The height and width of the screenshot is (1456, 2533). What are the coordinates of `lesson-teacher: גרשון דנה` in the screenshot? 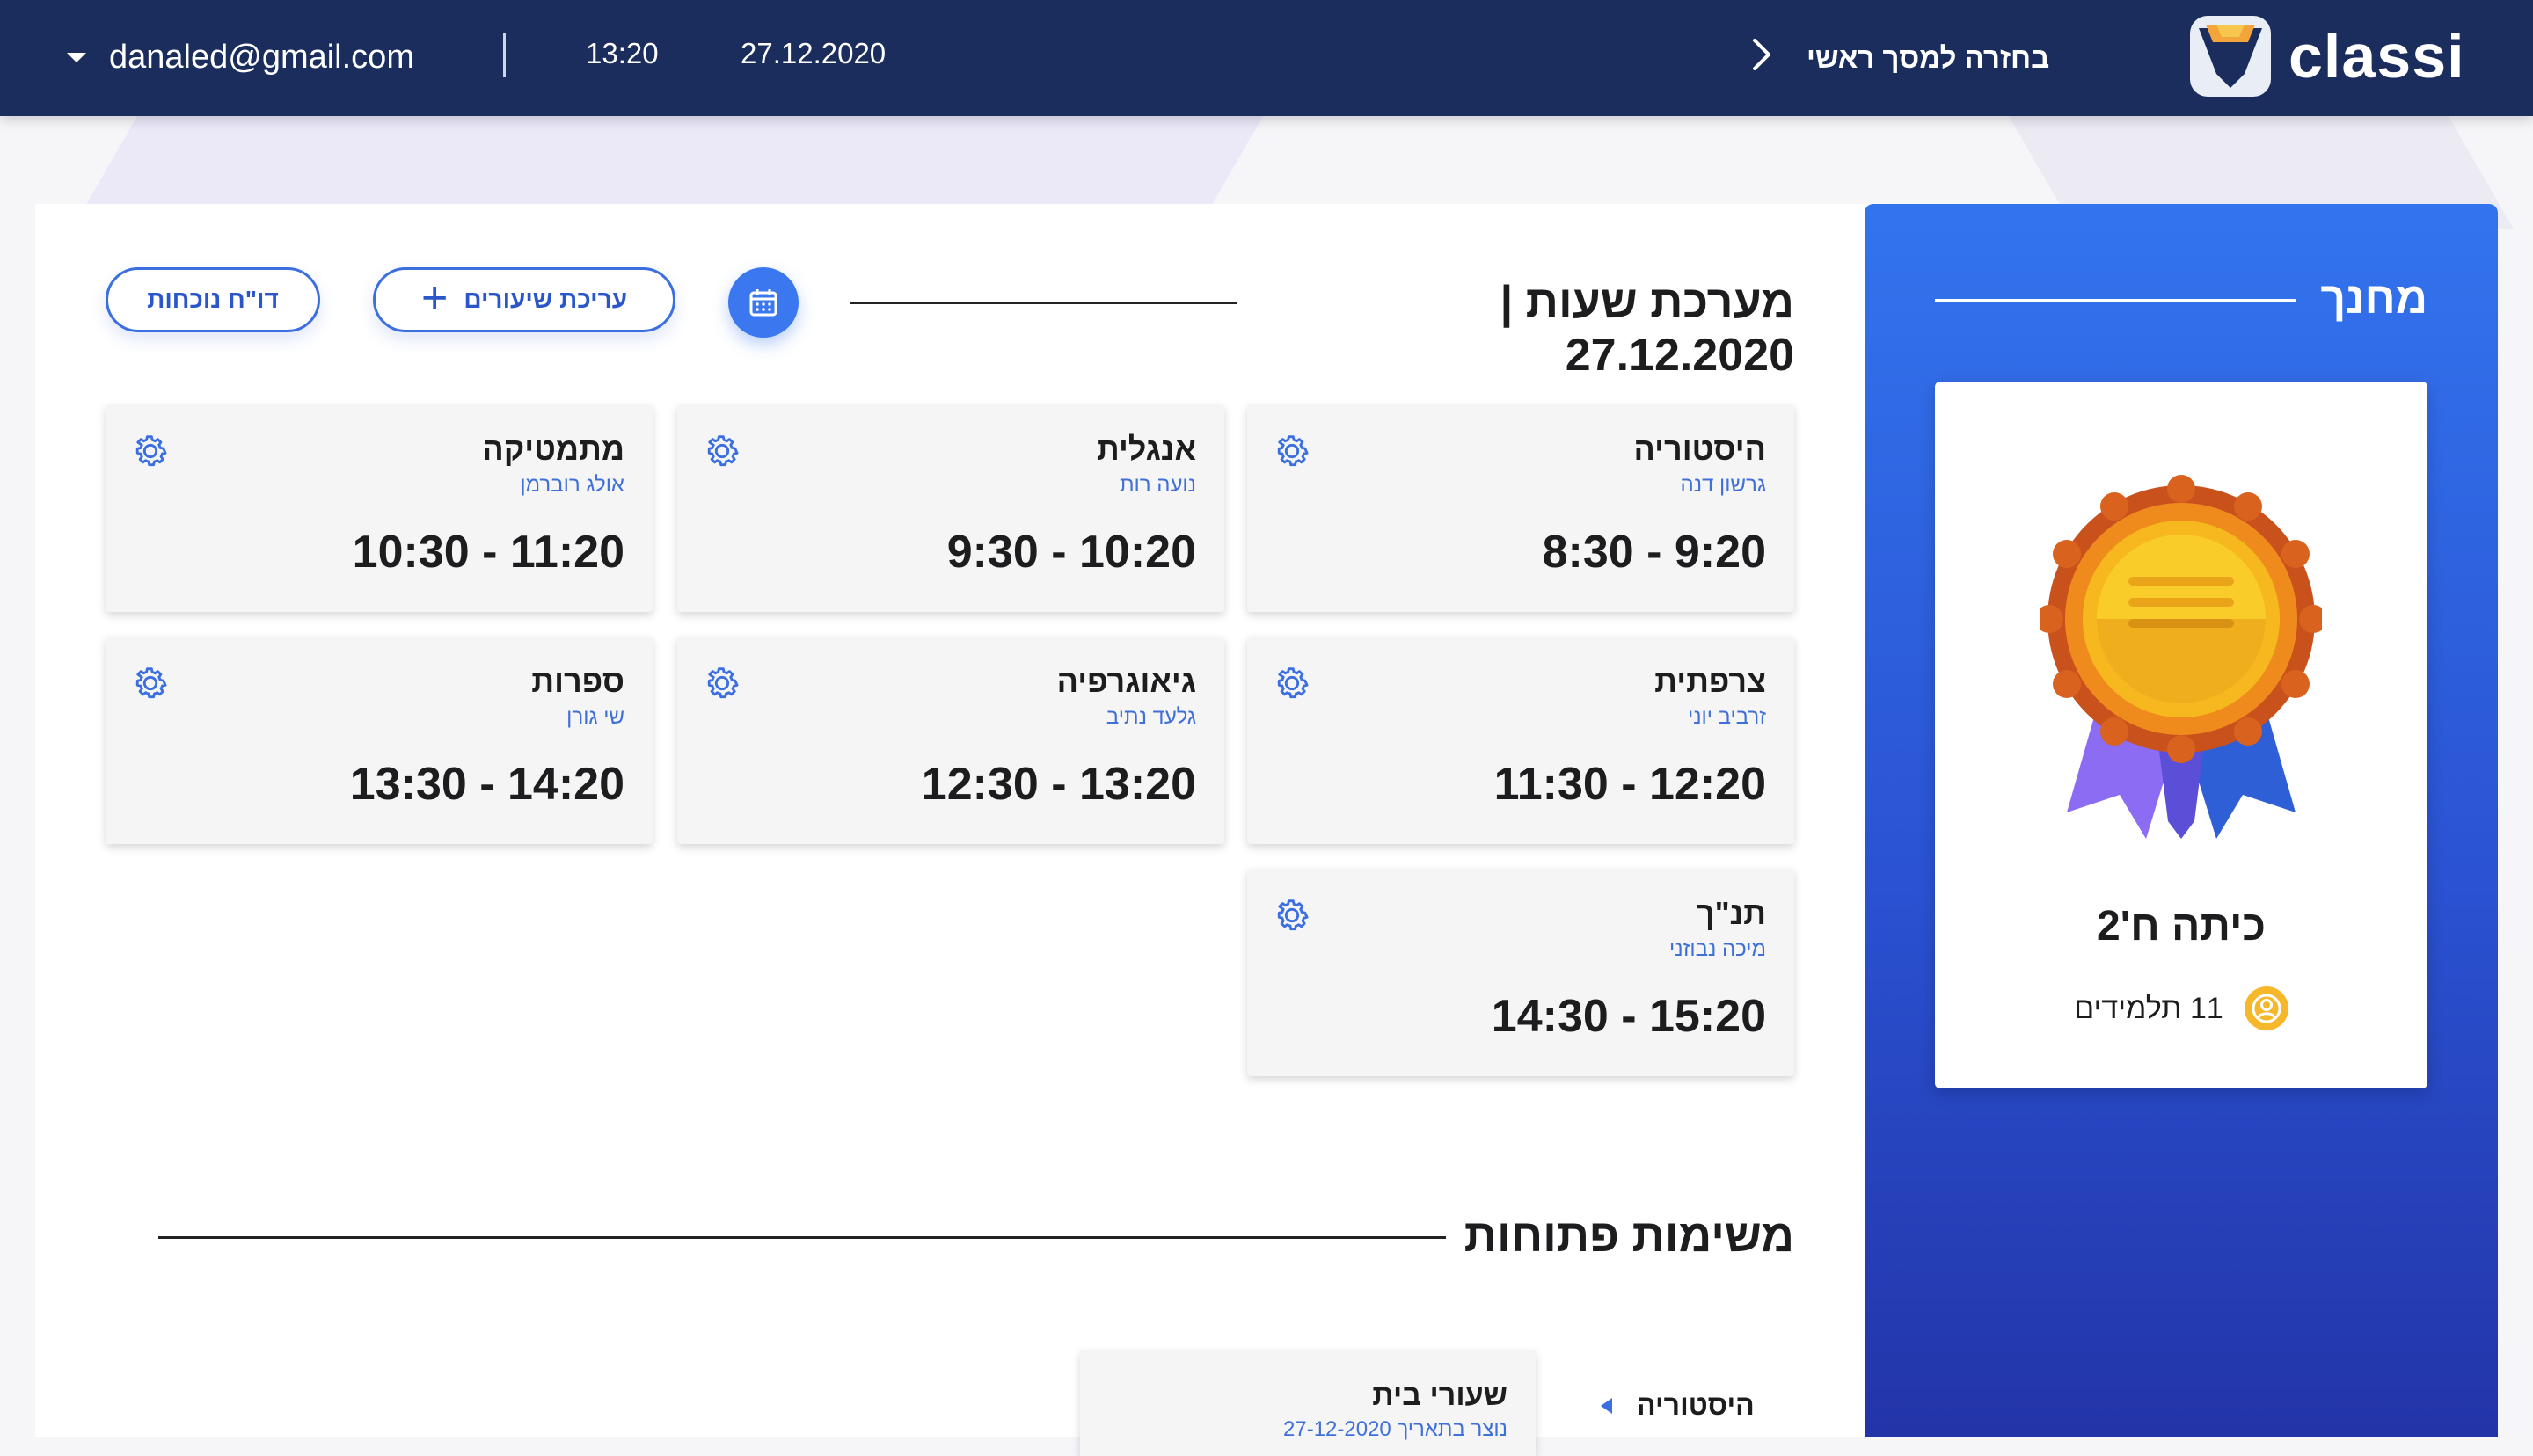 It's located at (1723, 485).